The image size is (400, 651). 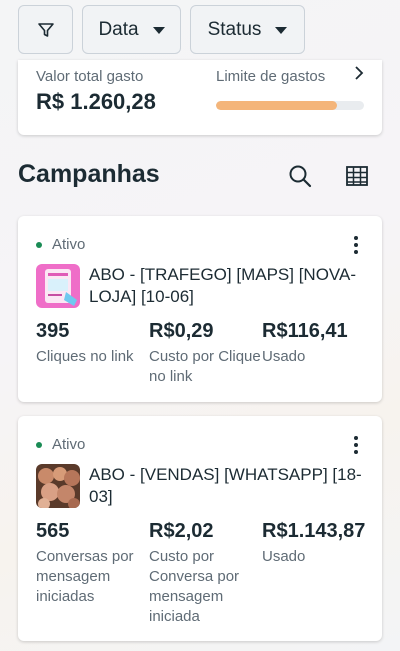 What do you see at coordinates (96, 101) in the screenshot?
I see `total-spent-value: R$ 1.260,28` at bounding box center [96, 101].